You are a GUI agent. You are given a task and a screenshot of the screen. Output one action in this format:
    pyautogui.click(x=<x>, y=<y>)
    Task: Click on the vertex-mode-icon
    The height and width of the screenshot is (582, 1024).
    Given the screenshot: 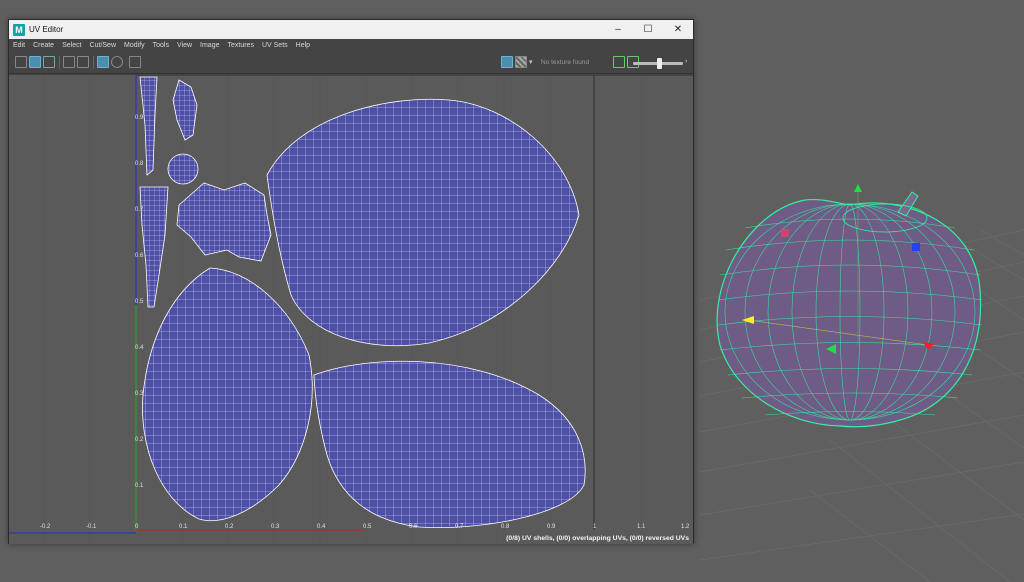 What is the action you would take?
    pyautogui.click(x=21, y=62)
    